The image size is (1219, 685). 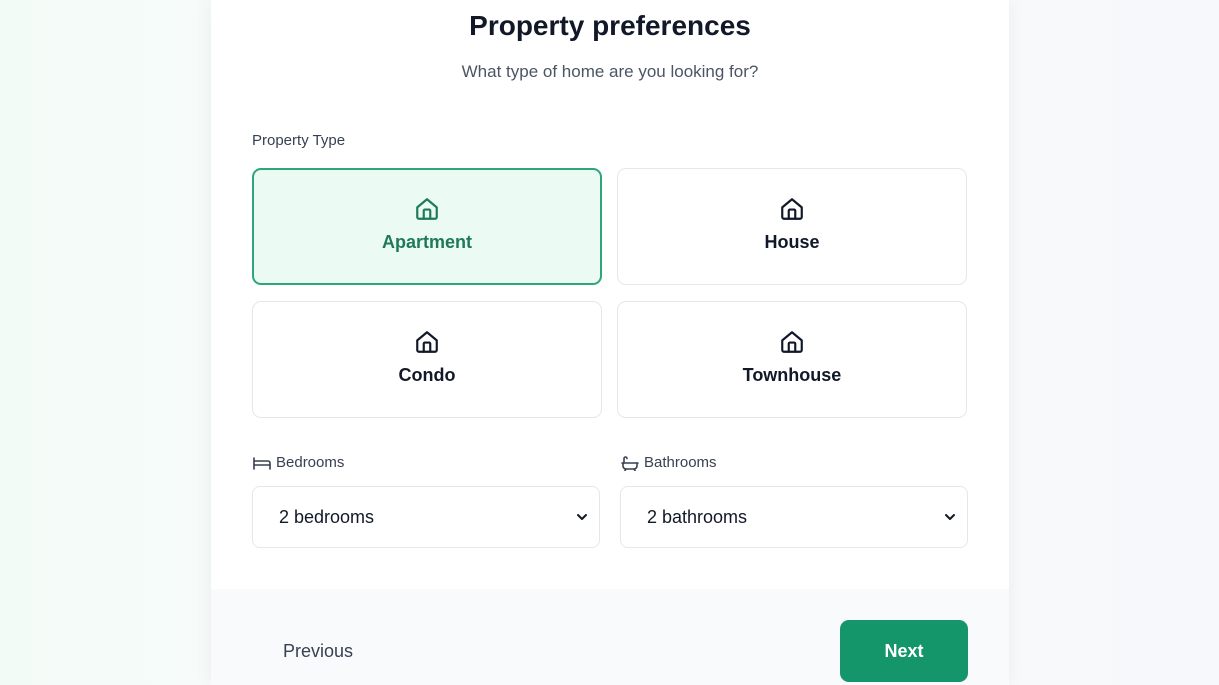 I want to click on bathrooms-selected-value: 2 bathrooms, so click(x=697, y=516).